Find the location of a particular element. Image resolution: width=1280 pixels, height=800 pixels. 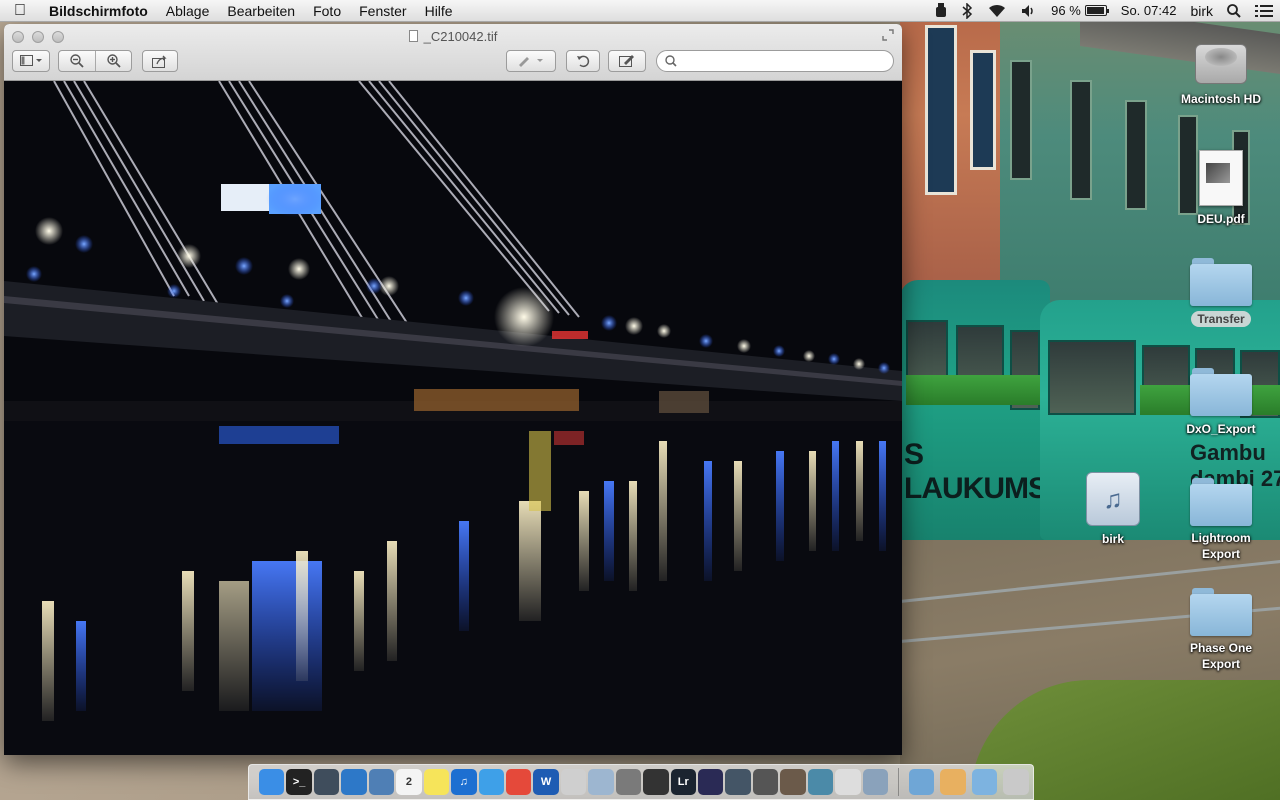

downloads-stack-icon is located at coordinates (984, 782).